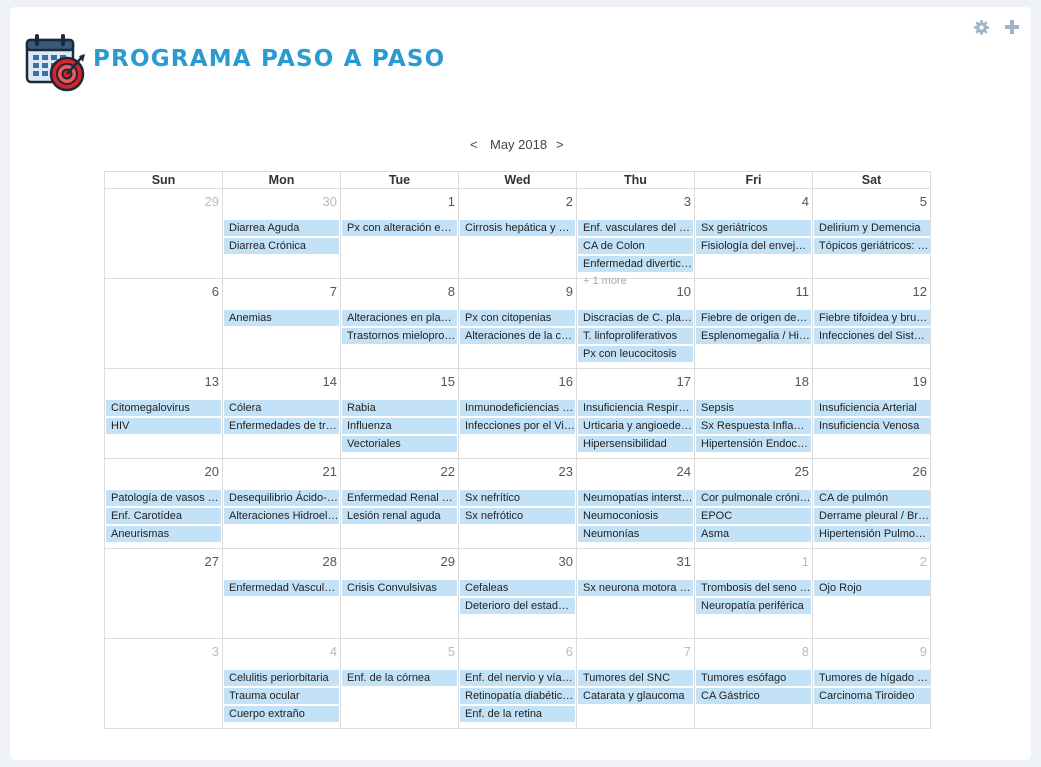  Describe the element at coordinates (753, 228) in the screenshot. I see `calendar-event: Sx geriátricos` at that location.